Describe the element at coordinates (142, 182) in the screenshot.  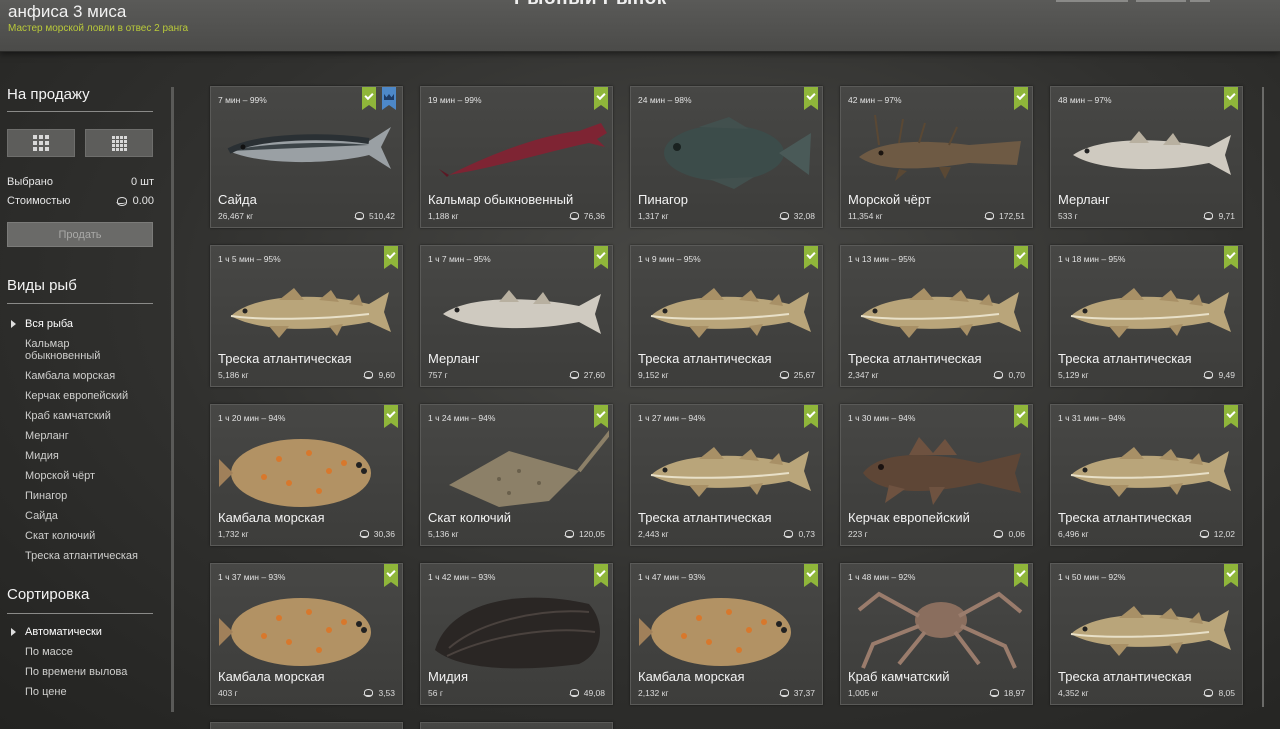
I see `selected-value: 0 шт` at that location.